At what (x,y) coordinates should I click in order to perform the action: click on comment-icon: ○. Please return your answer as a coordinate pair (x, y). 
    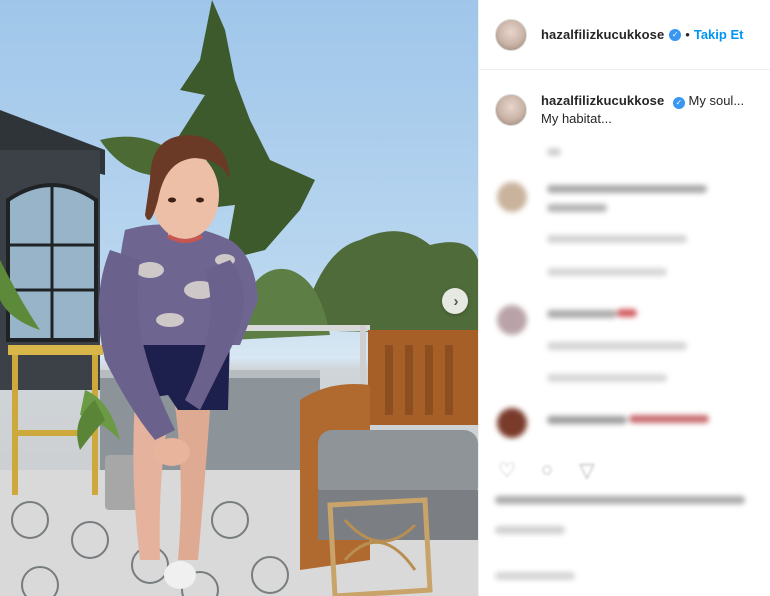
    Looking at the image, I should click on (547, 470).